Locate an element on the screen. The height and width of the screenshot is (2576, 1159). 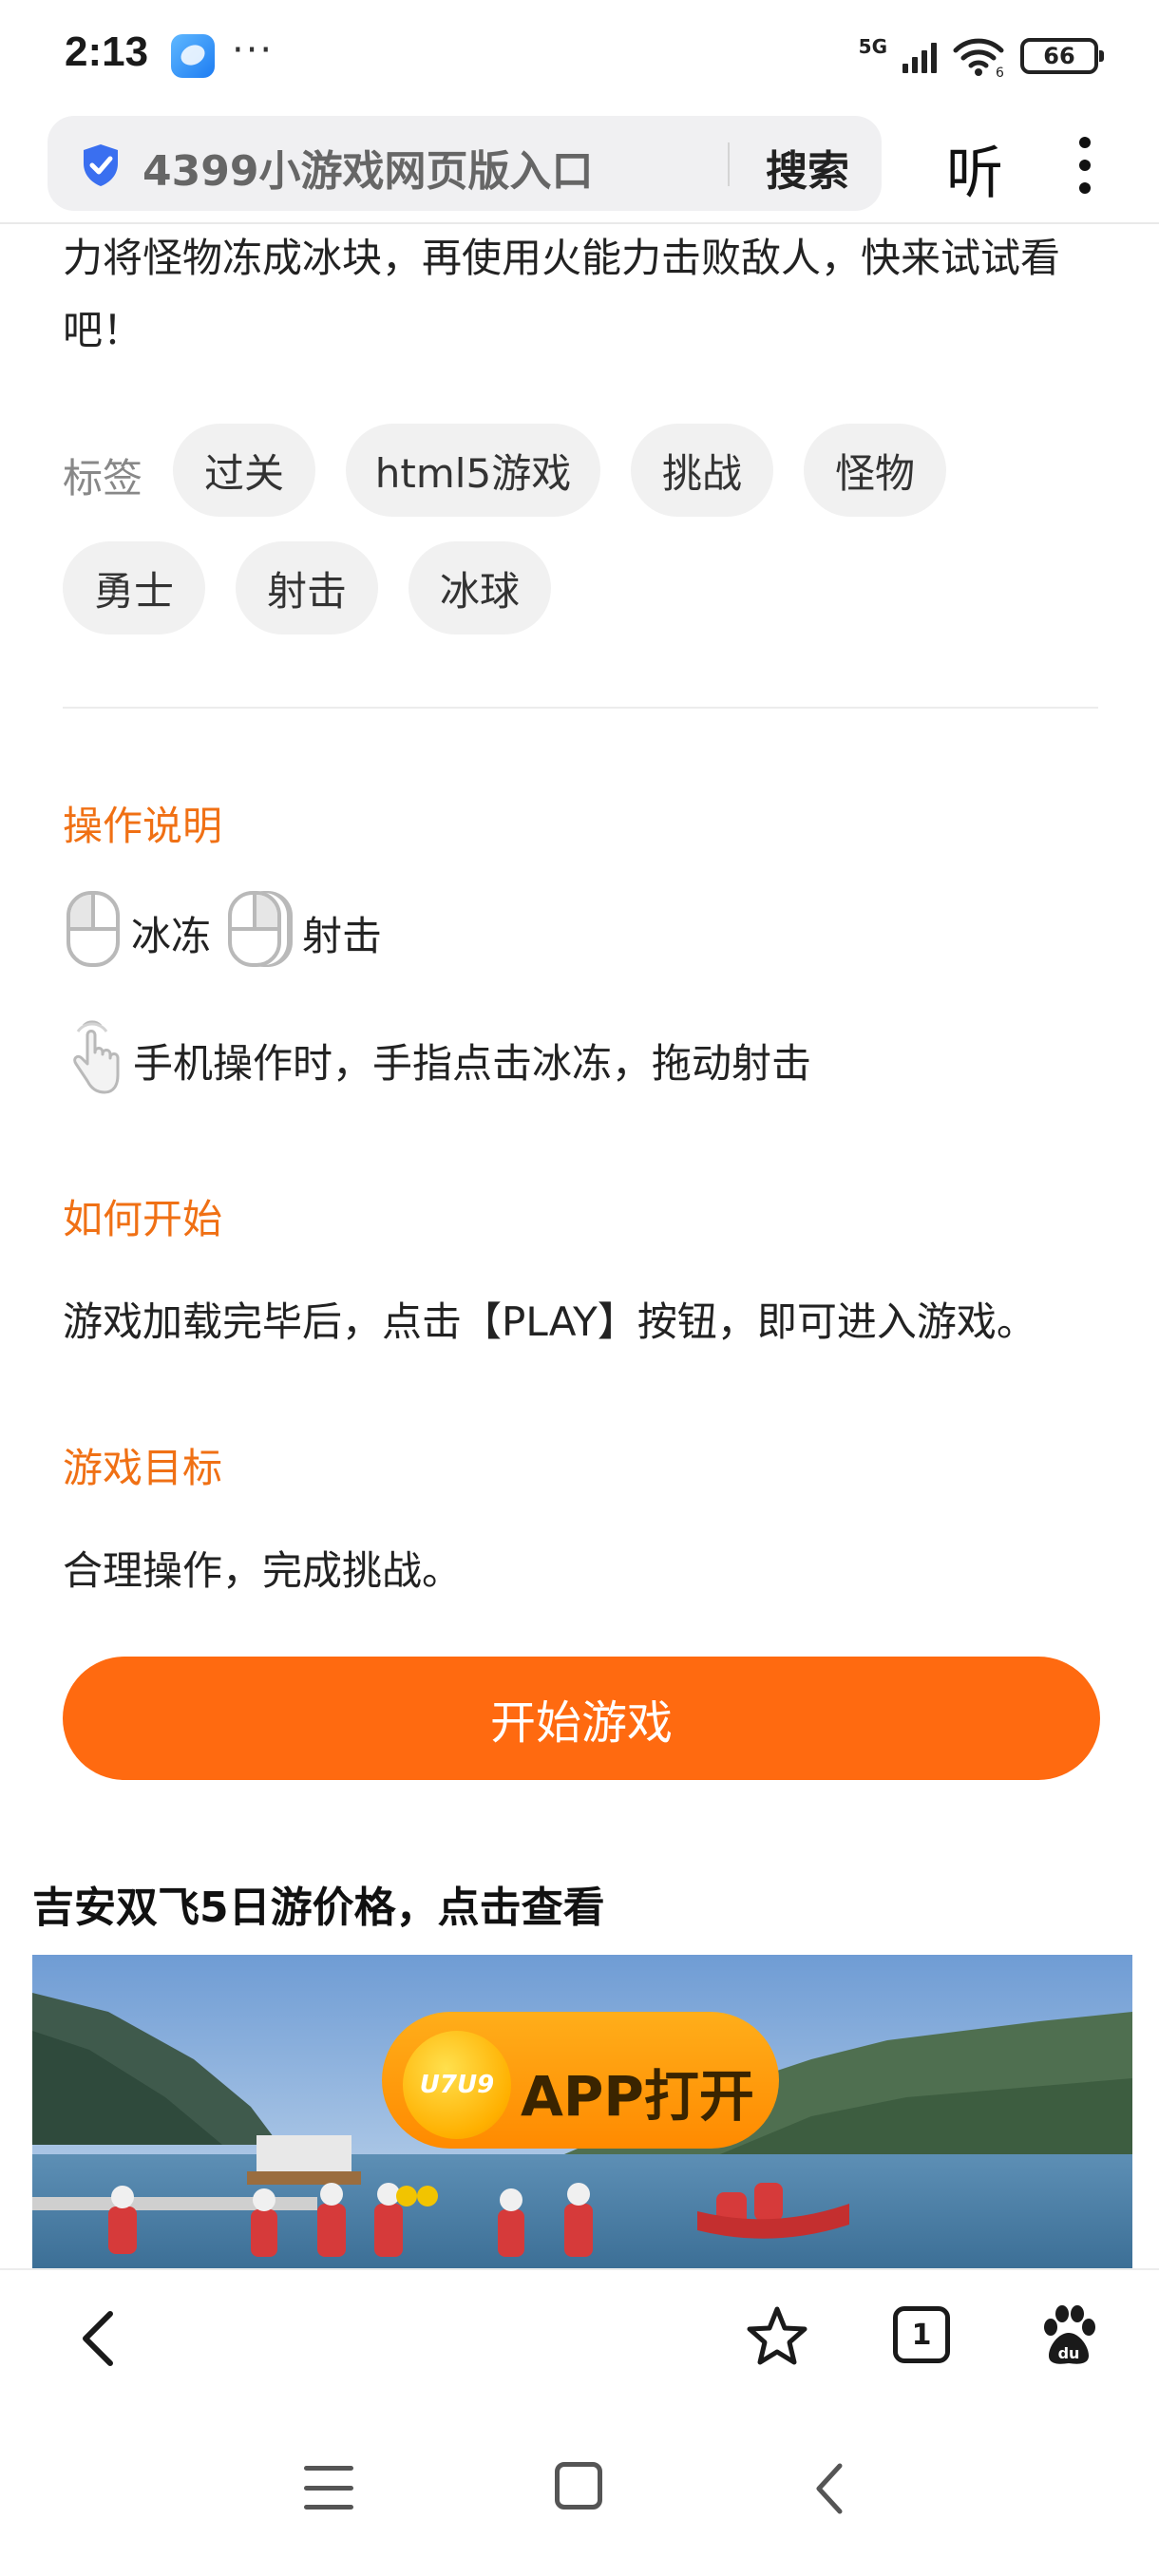
start-game-button: 开始游戏 is located at coordinates (581, 1718).